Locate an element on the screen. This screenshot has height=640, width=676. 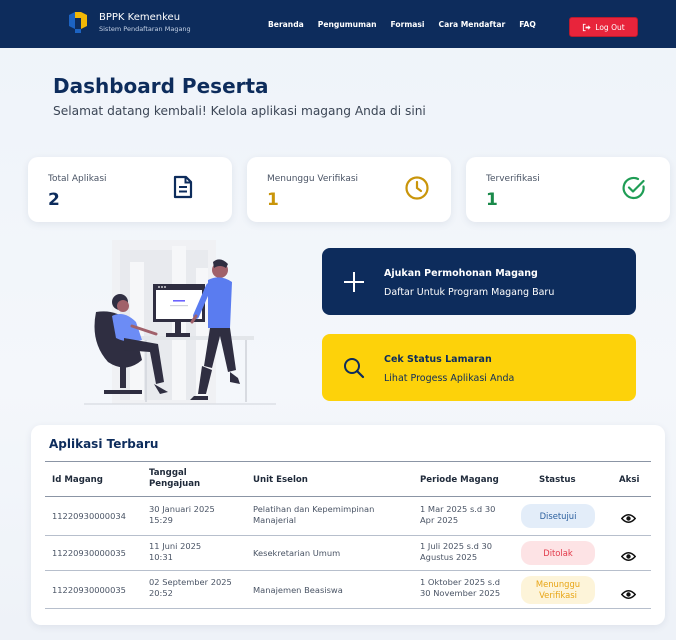
table-top-divider is located at coordinates (348, 461).